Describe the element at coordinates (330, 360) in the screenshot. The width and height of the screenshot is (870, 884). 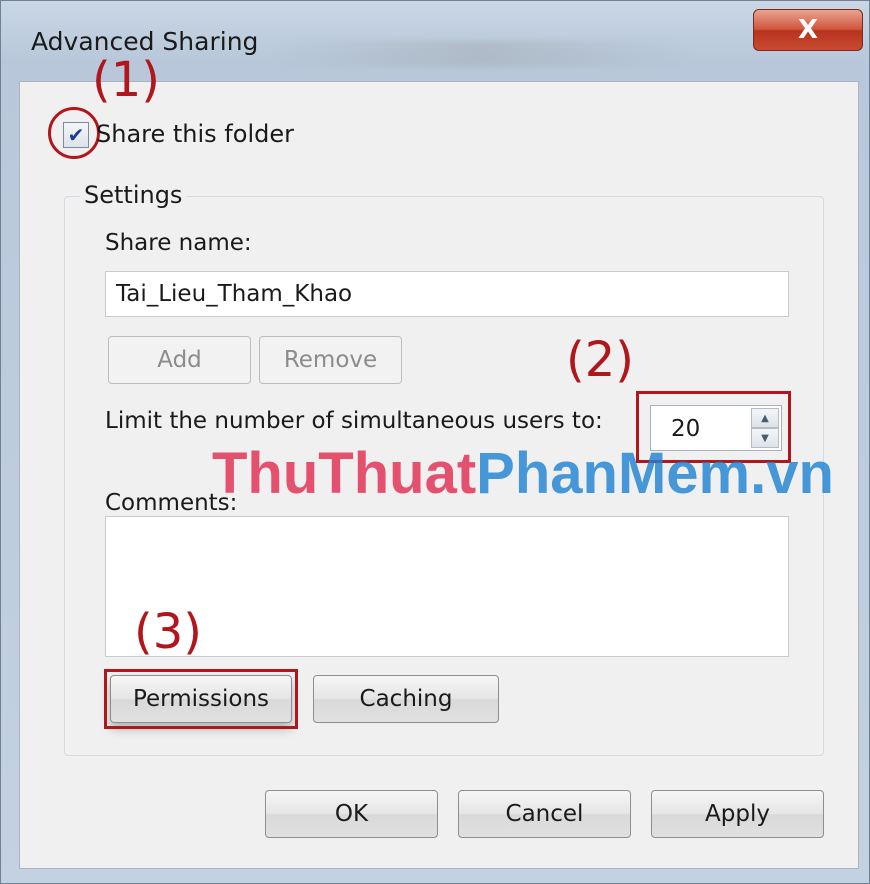
I see `remove-button: Remove` at that location.